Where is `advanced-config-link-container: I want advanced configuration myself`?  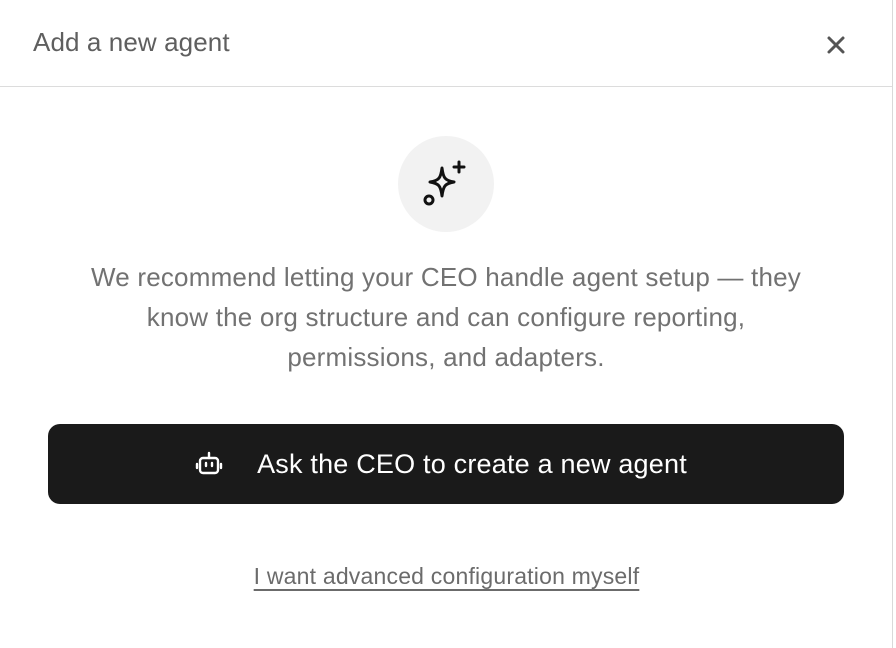 advanced-config-link-container: I want advanced configuration myself is located at coordinates (446, 576).